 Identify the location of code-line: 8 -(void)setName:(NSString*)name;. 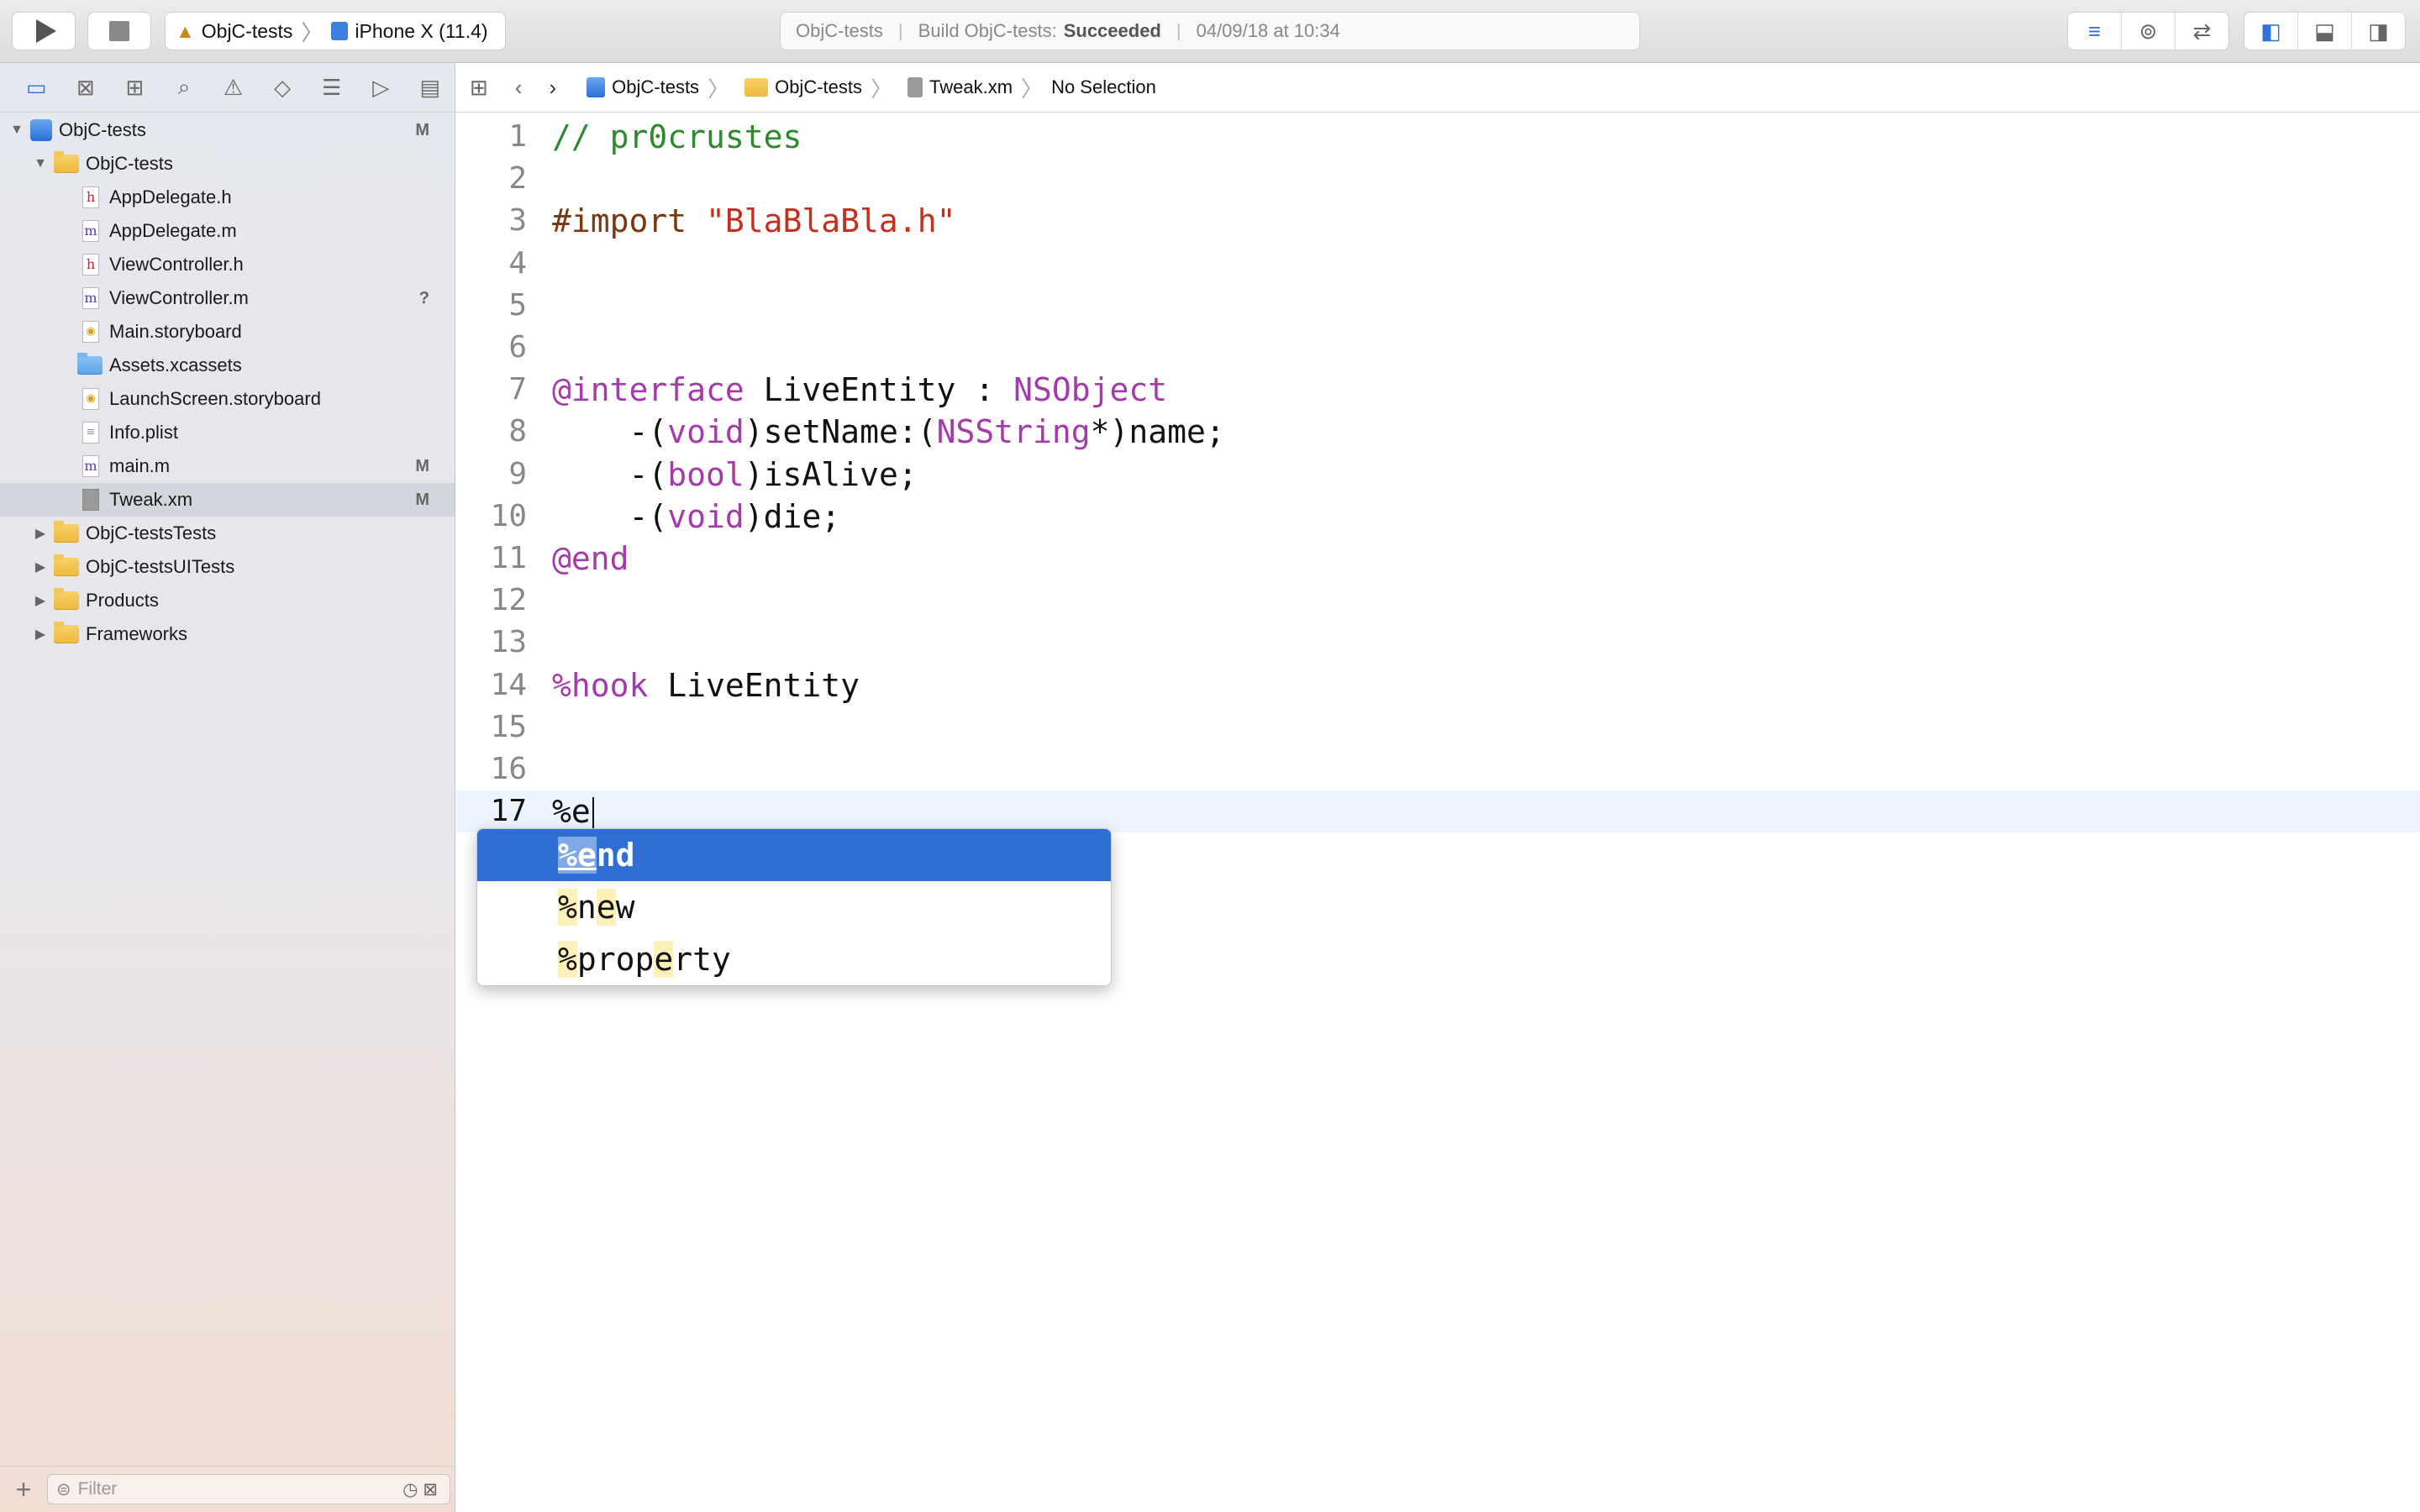
(1438, 432).